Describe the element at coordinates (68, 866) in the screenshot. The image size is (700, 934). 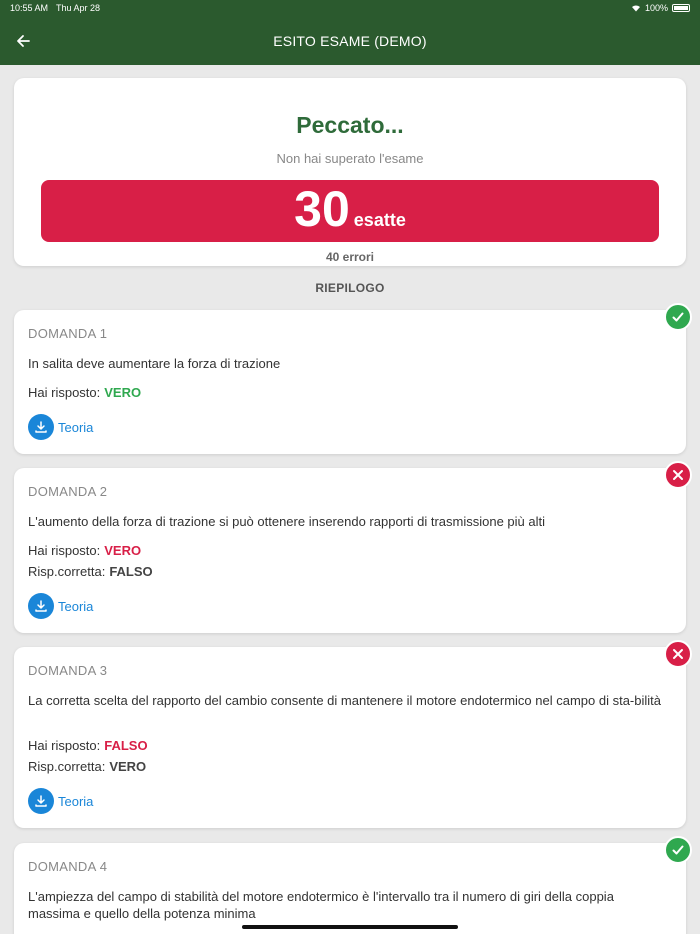
I see `question-number: DOMANDA 4` at that location.